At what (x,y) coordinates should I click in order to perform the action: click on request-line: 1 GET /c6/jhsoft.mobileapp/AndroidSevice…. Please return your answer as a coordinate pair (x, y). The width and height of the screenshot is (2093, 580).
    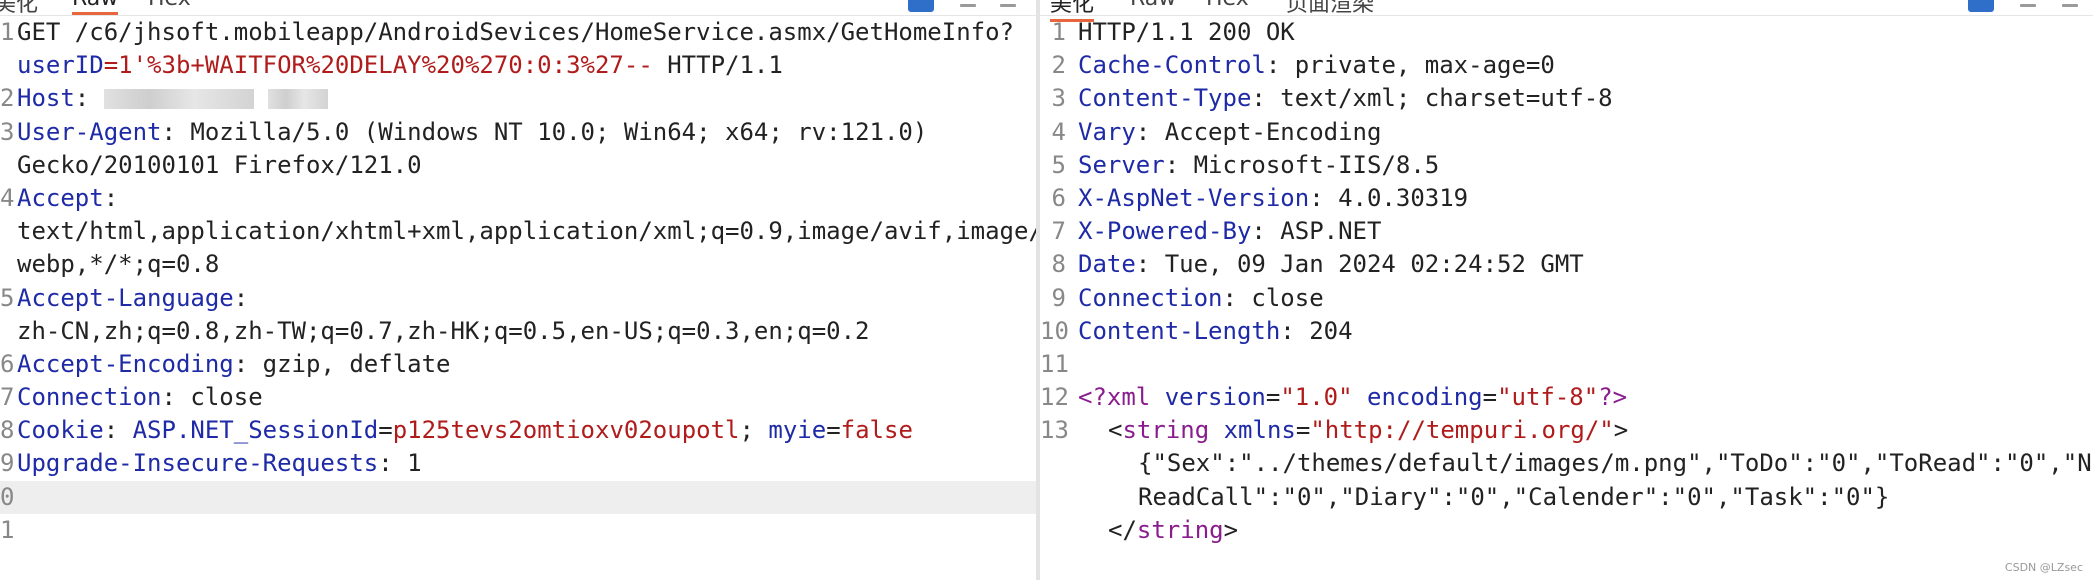
    Looking at the image, I should click on (518, 32).